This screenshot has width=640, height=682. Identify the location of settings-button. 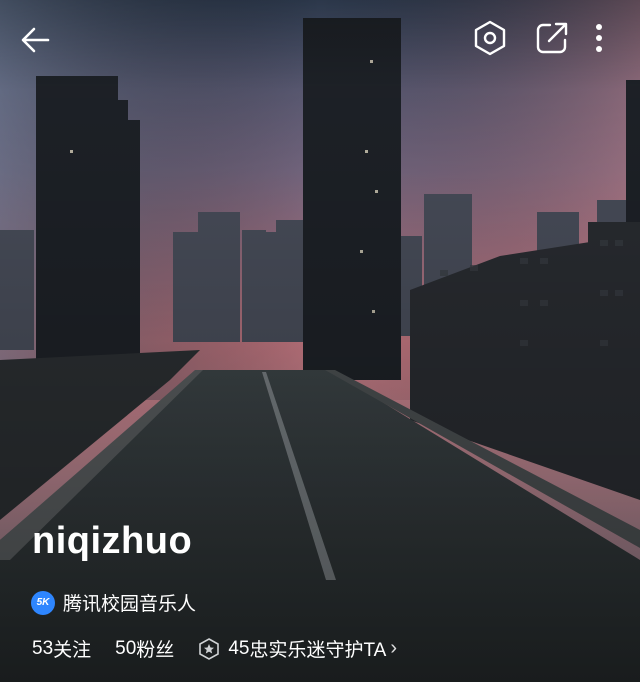
(490, 38).